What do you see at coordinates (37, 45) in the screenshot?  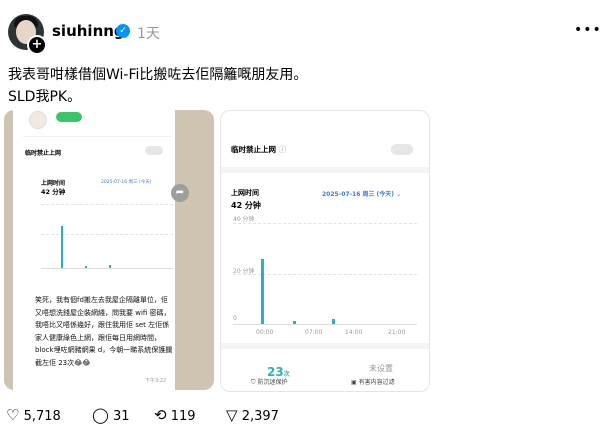 I see `follow-plus-icon: +` at bounding box center [37, 45].